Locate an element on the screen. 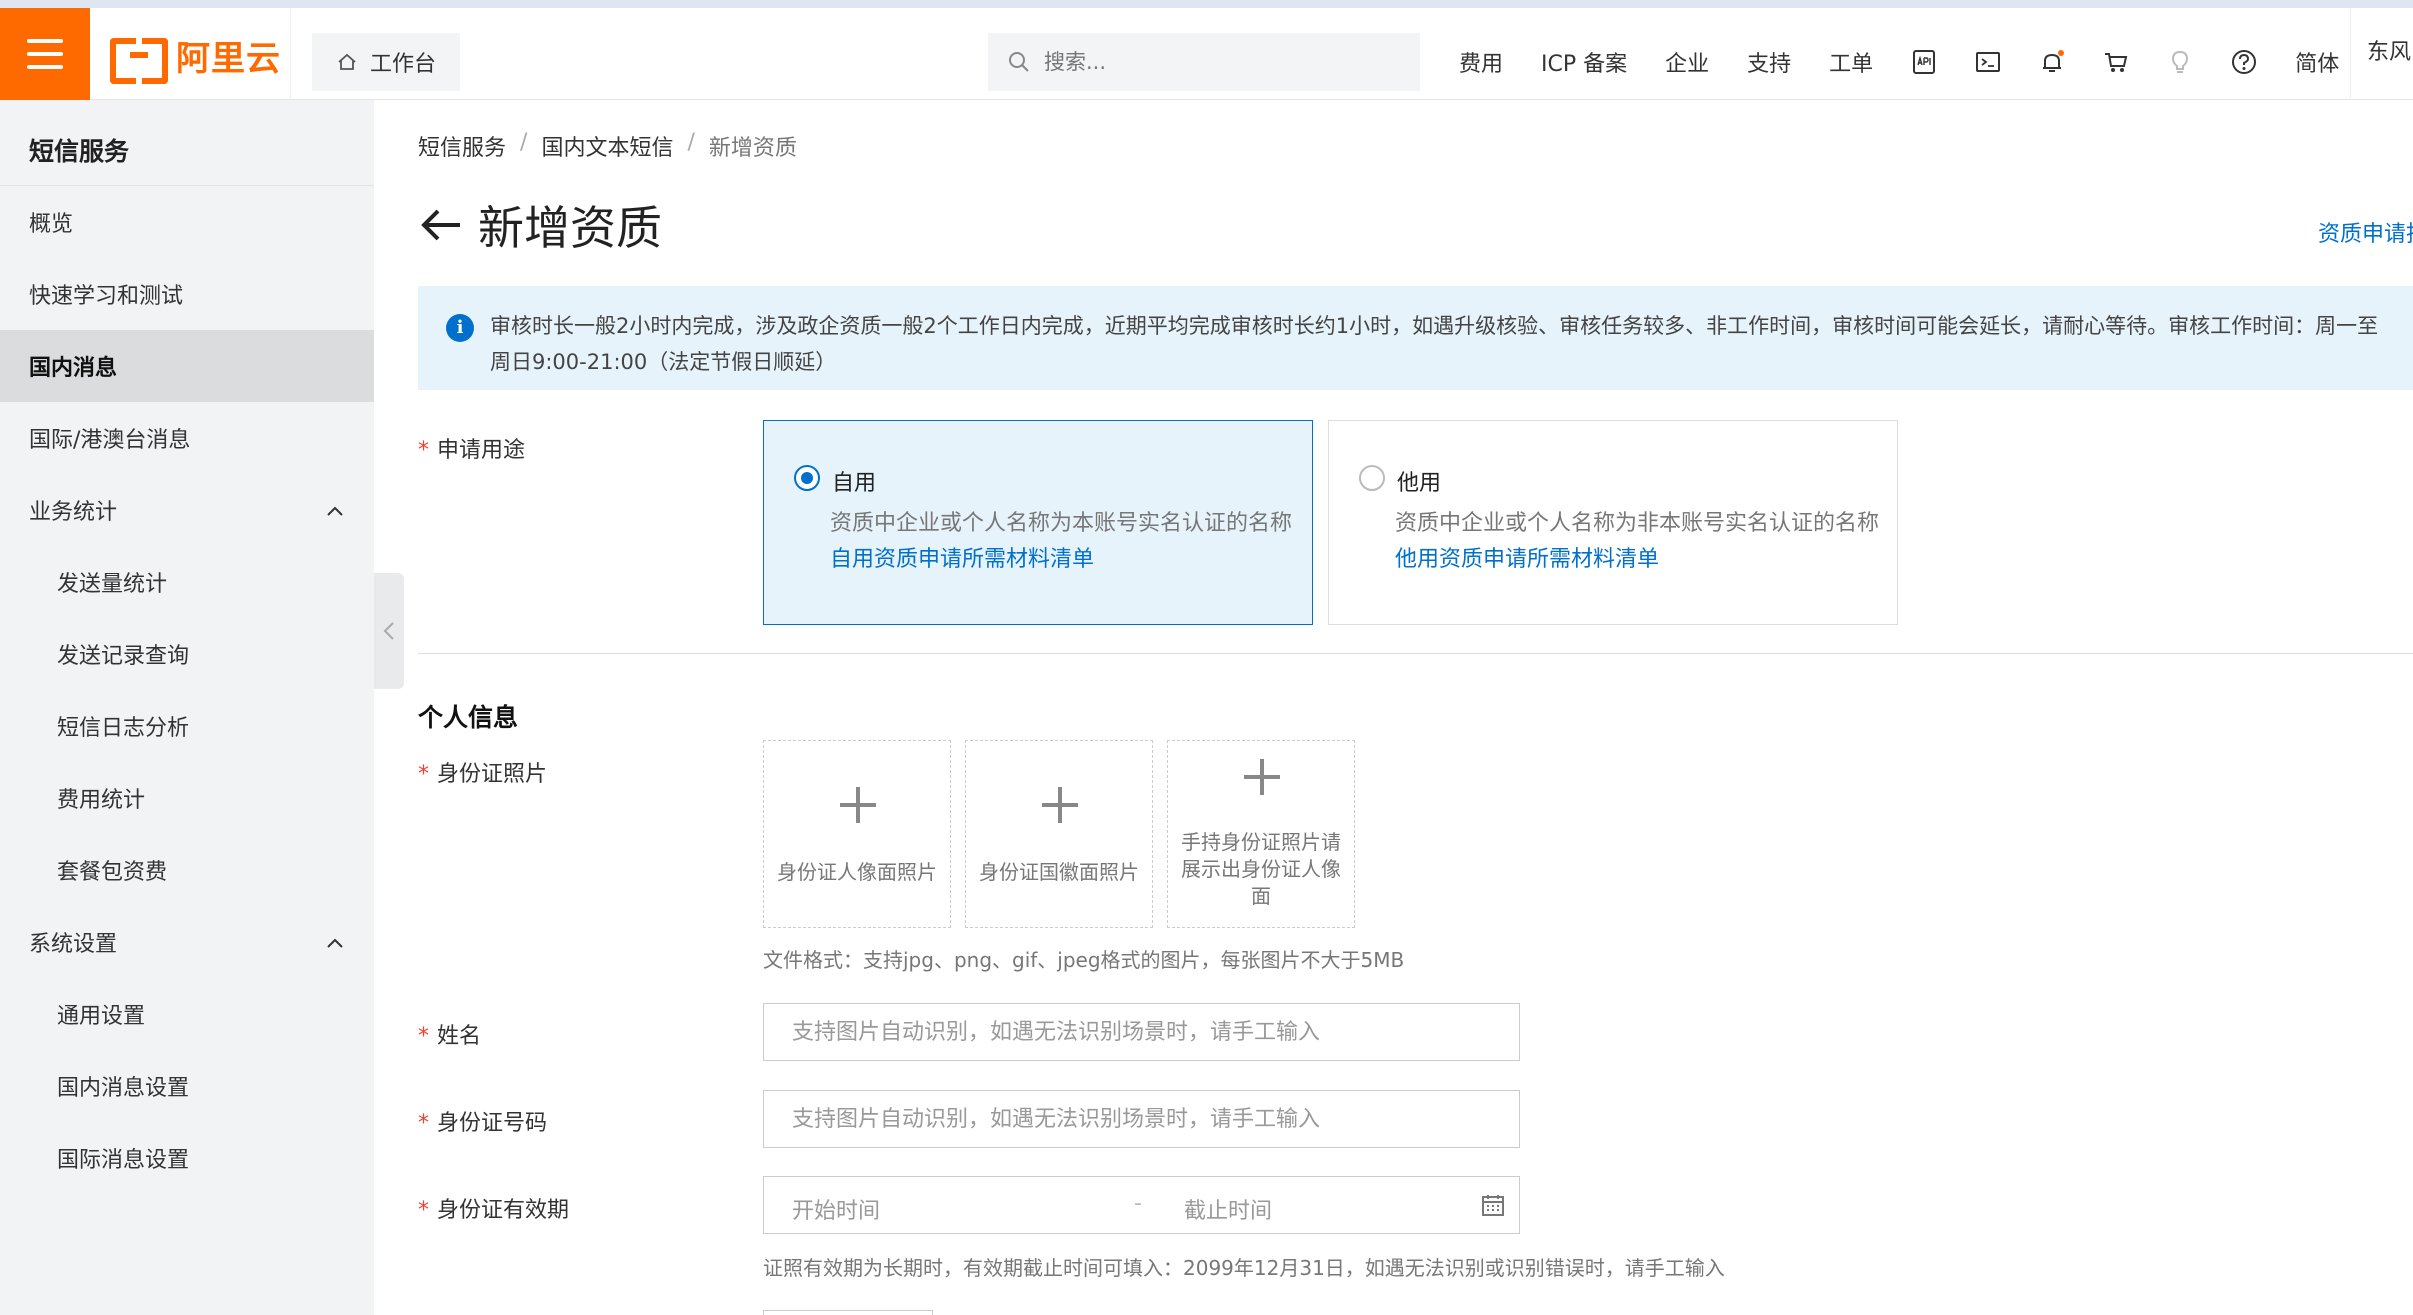 The height and width of the screenshot is (1315, 2413). nav-support: 支持 is located at coordinates (1769, 62).